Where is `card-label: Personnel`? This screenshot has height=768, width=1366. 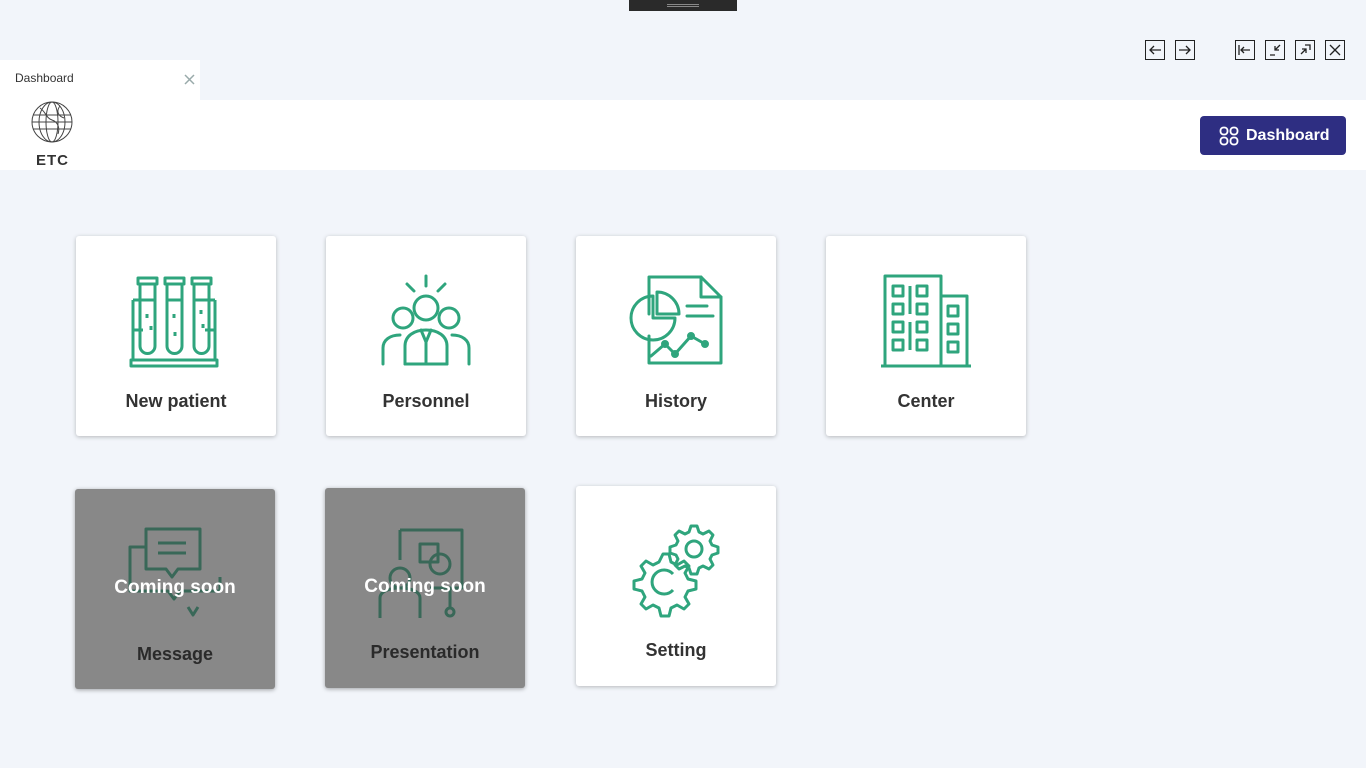
card-label: Personnel is located at coordinates (426, 401).